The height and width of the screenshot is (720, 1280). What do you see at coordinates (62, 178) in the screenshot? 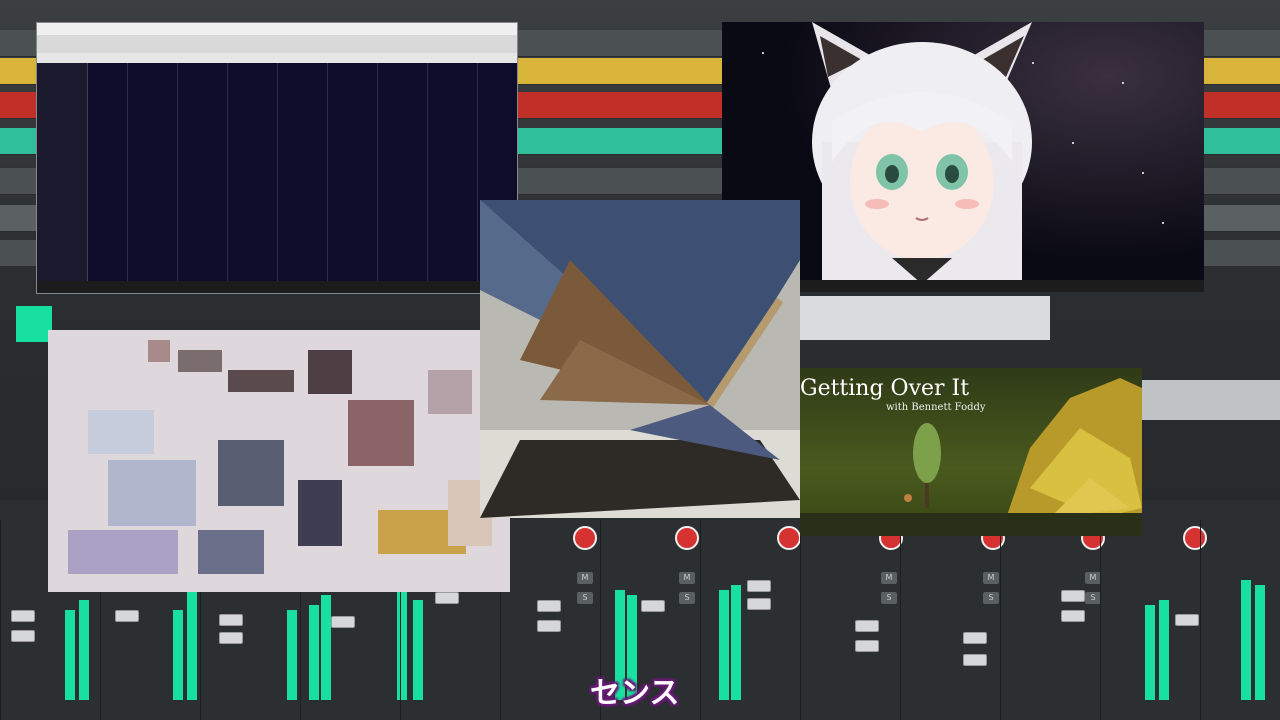
I see `track-list-panel` at bounding box center [62, 178].